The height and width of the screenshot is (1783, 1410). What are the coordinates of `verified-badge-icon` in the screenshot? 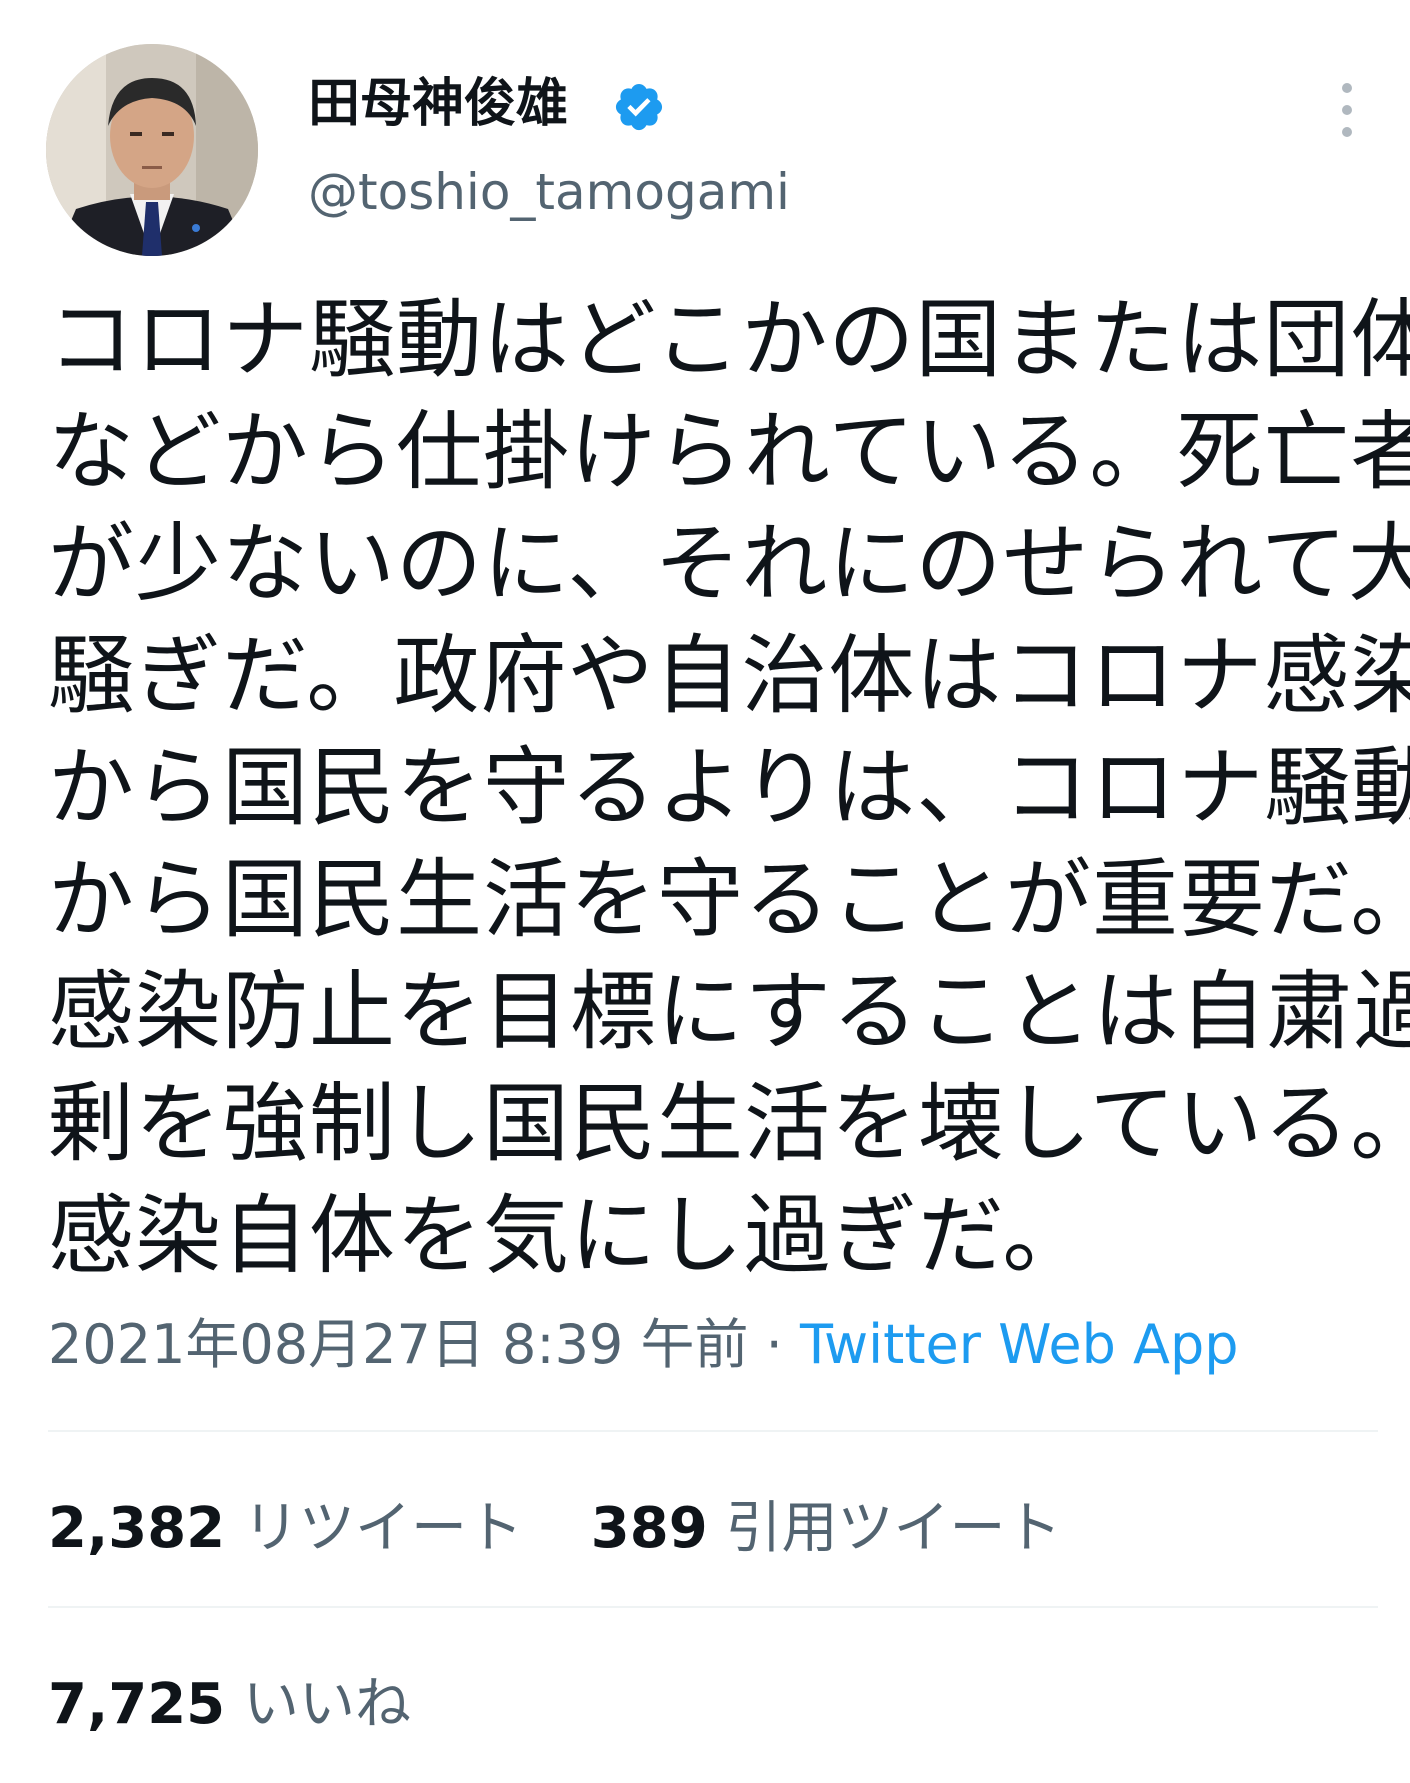 It's located at (639, 107).